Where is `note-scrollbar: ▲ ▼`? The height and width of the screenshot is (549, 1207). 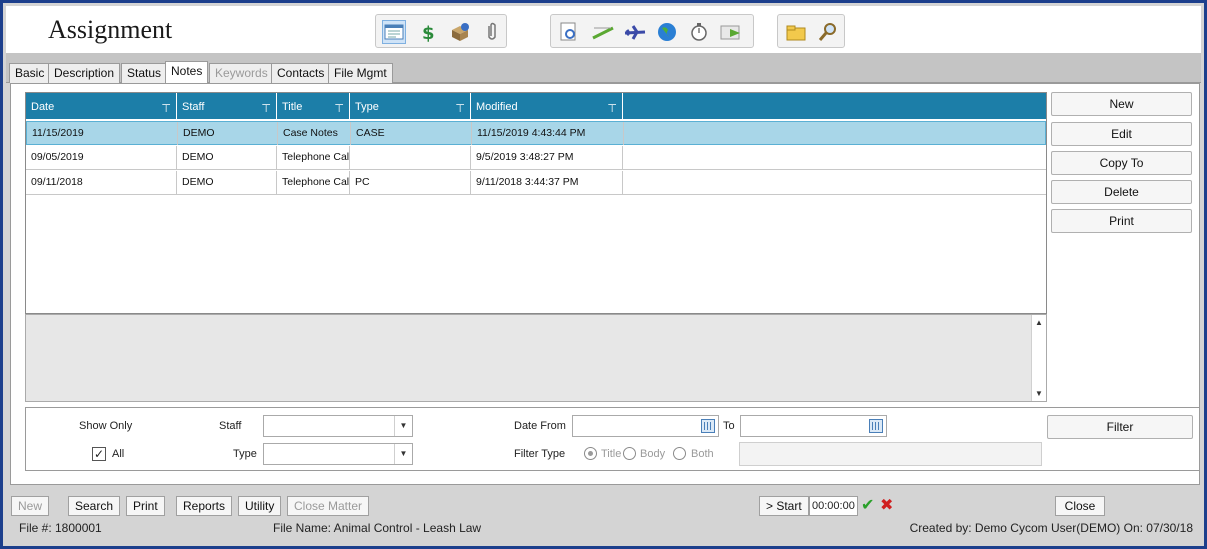
note-scrollbar: ▲ ▼ is located at coordinates (1038, 358).